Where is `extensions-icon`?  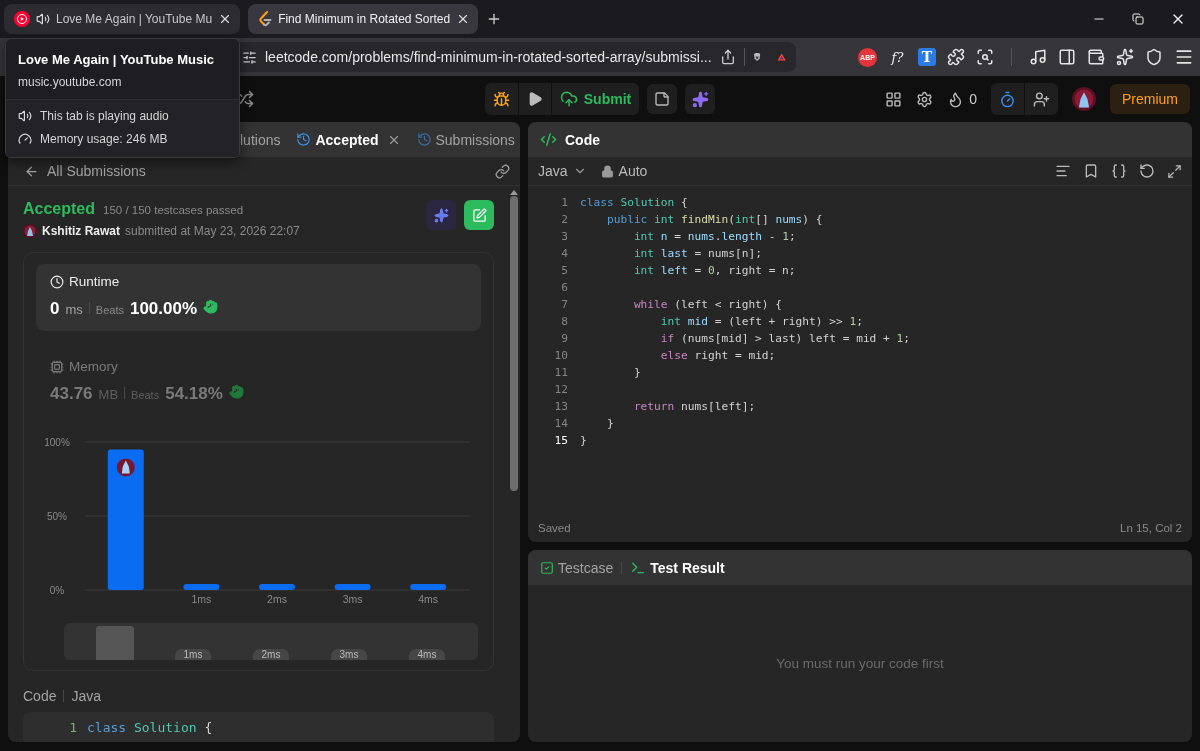 extensions-icon is located at coordinates (956, 57).